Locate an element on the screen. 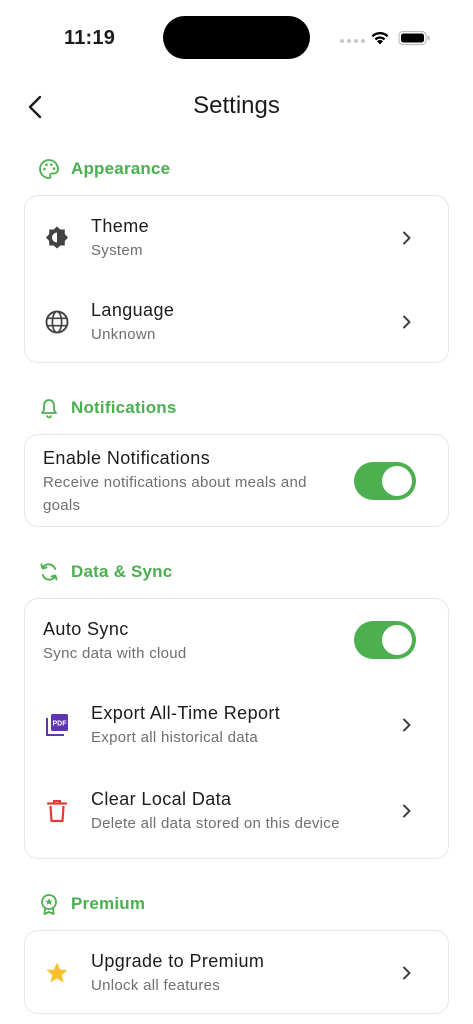  upgrade-premium-text: Upgrade to Premium Unlock all features is located at coordinates (239, 973).